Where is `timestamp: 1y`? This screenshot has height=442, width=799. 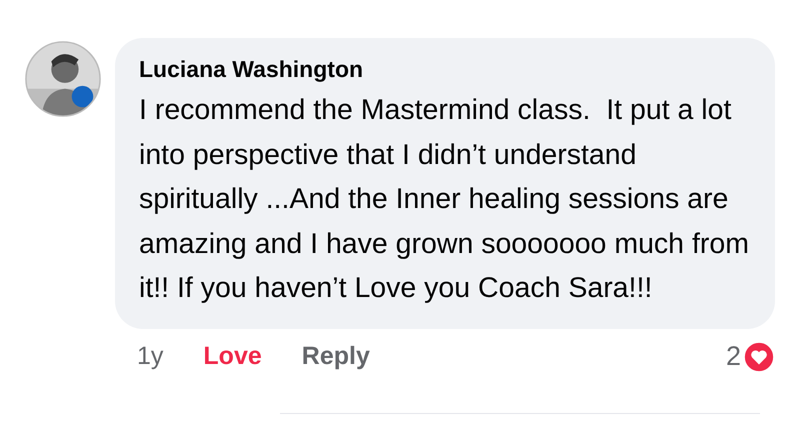 timestamp: 1y is located at coordinates (150, 357).